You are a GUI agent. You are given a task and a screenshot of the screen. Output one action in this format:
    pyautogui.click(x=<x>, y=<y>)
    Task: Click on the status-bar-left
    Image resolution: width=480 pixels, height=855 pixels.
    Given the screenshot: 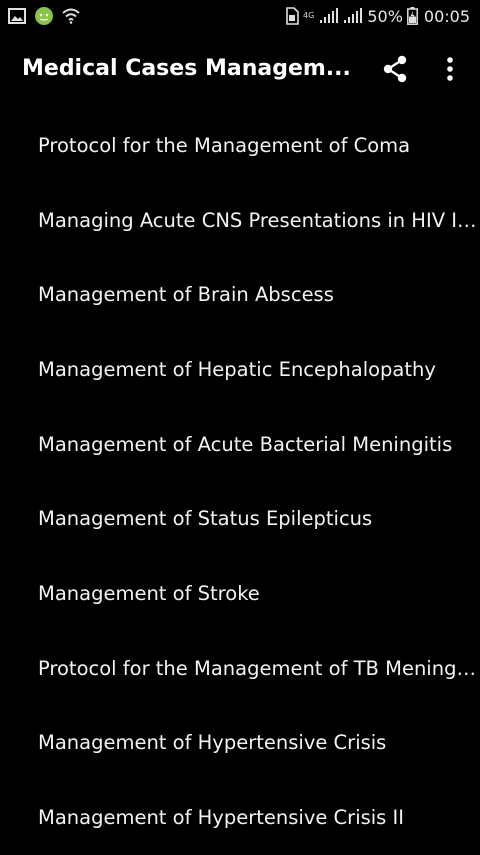 What is the action you would take?
    pyautogui.click(x=44, y=16)
    